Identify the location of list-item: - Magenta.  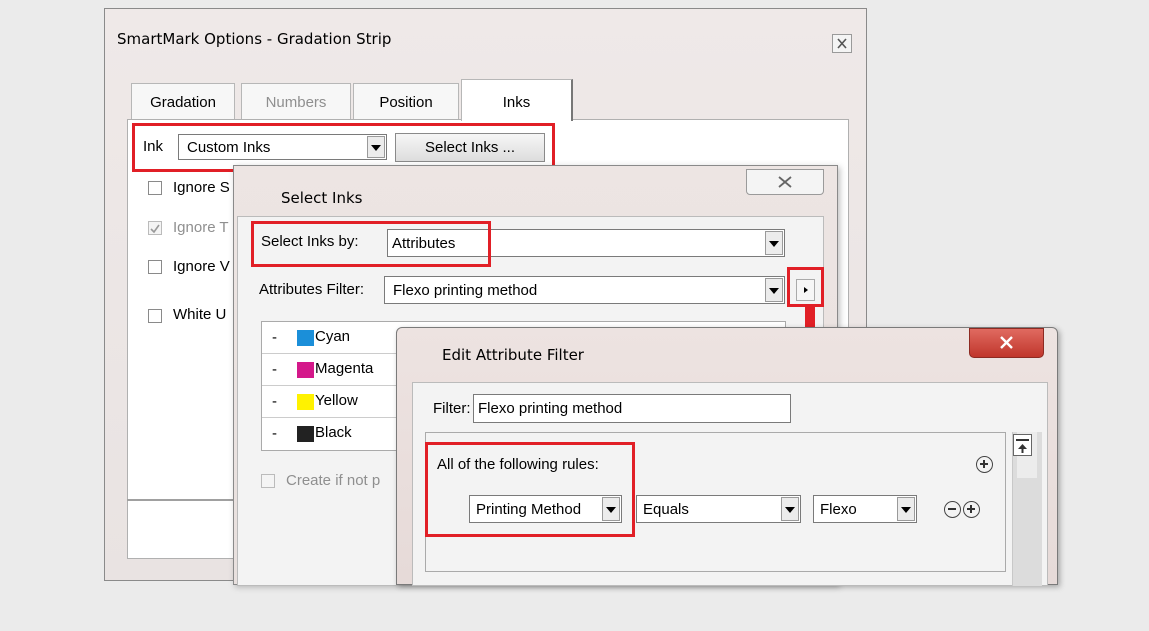
(332, 370).